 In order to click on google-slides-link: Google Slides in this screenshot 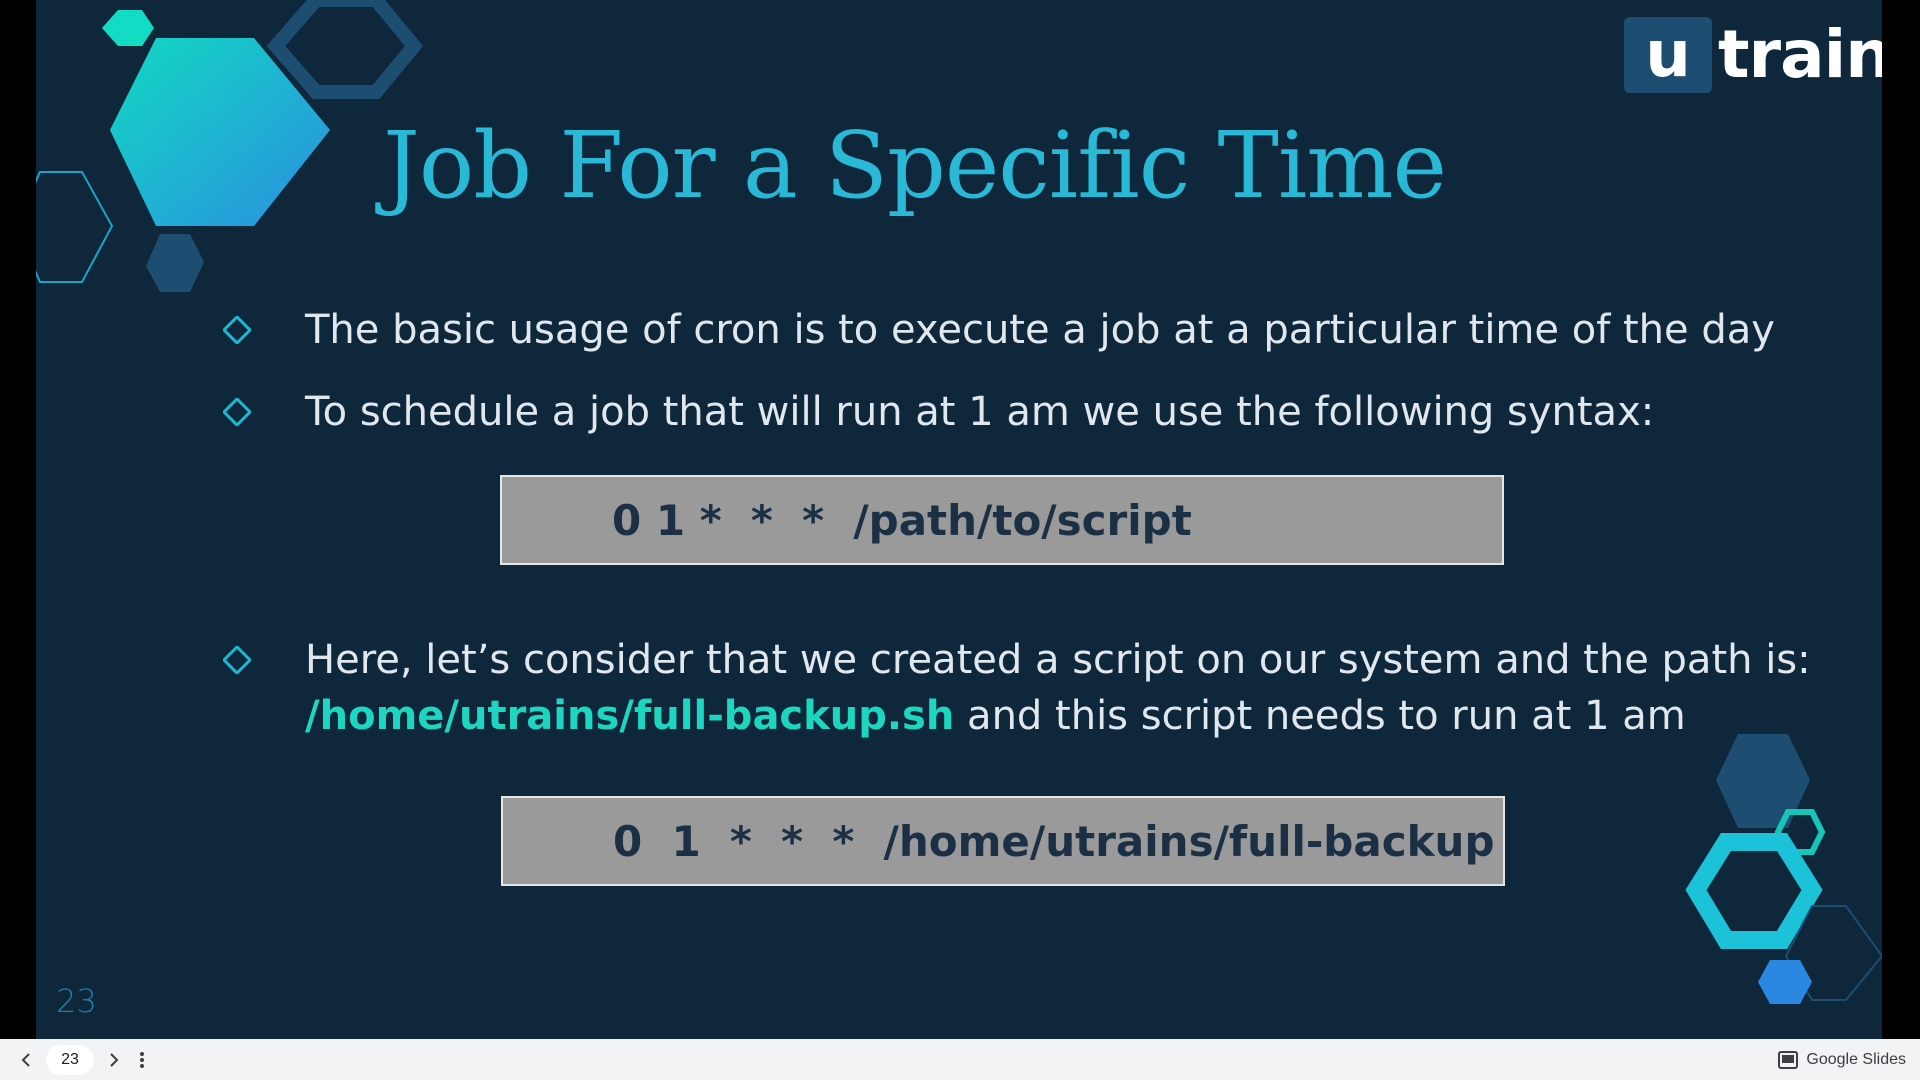, I will do `click(1842, 1059)`.